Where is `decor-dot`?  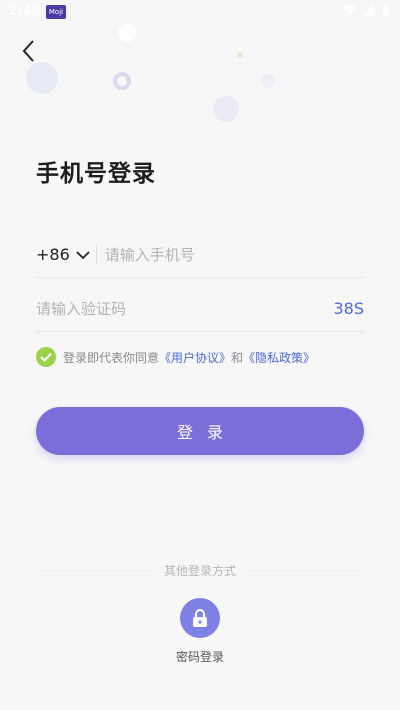
decor-dot is located at coordinates (240, 55).